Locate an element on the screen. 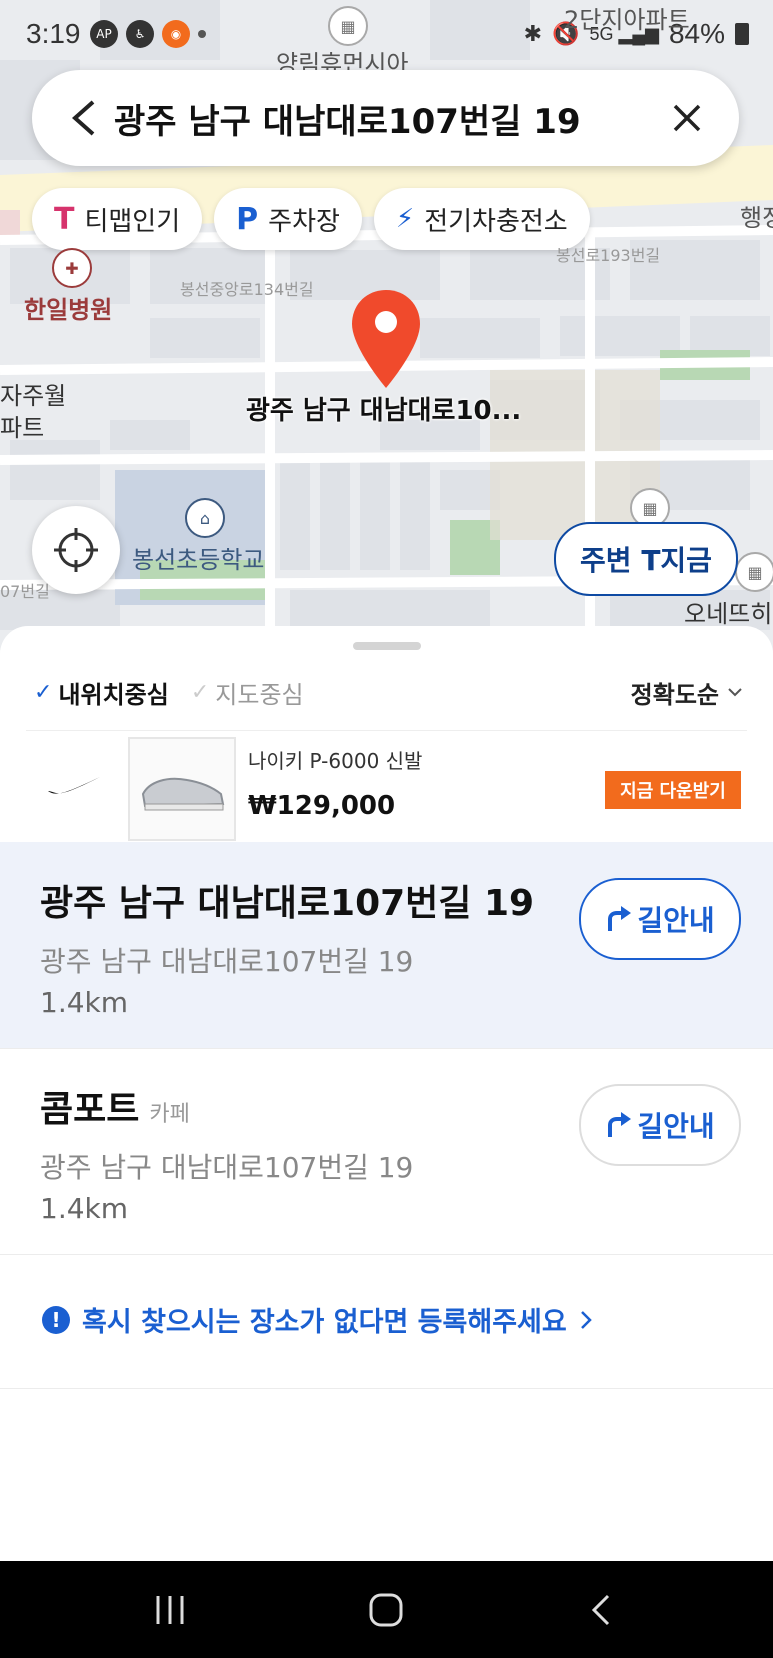  result-item: 콤포트 카페 광주 남구 대남대로107번길 19 1.4km 길안내 is located at coordinates (386, 1151).